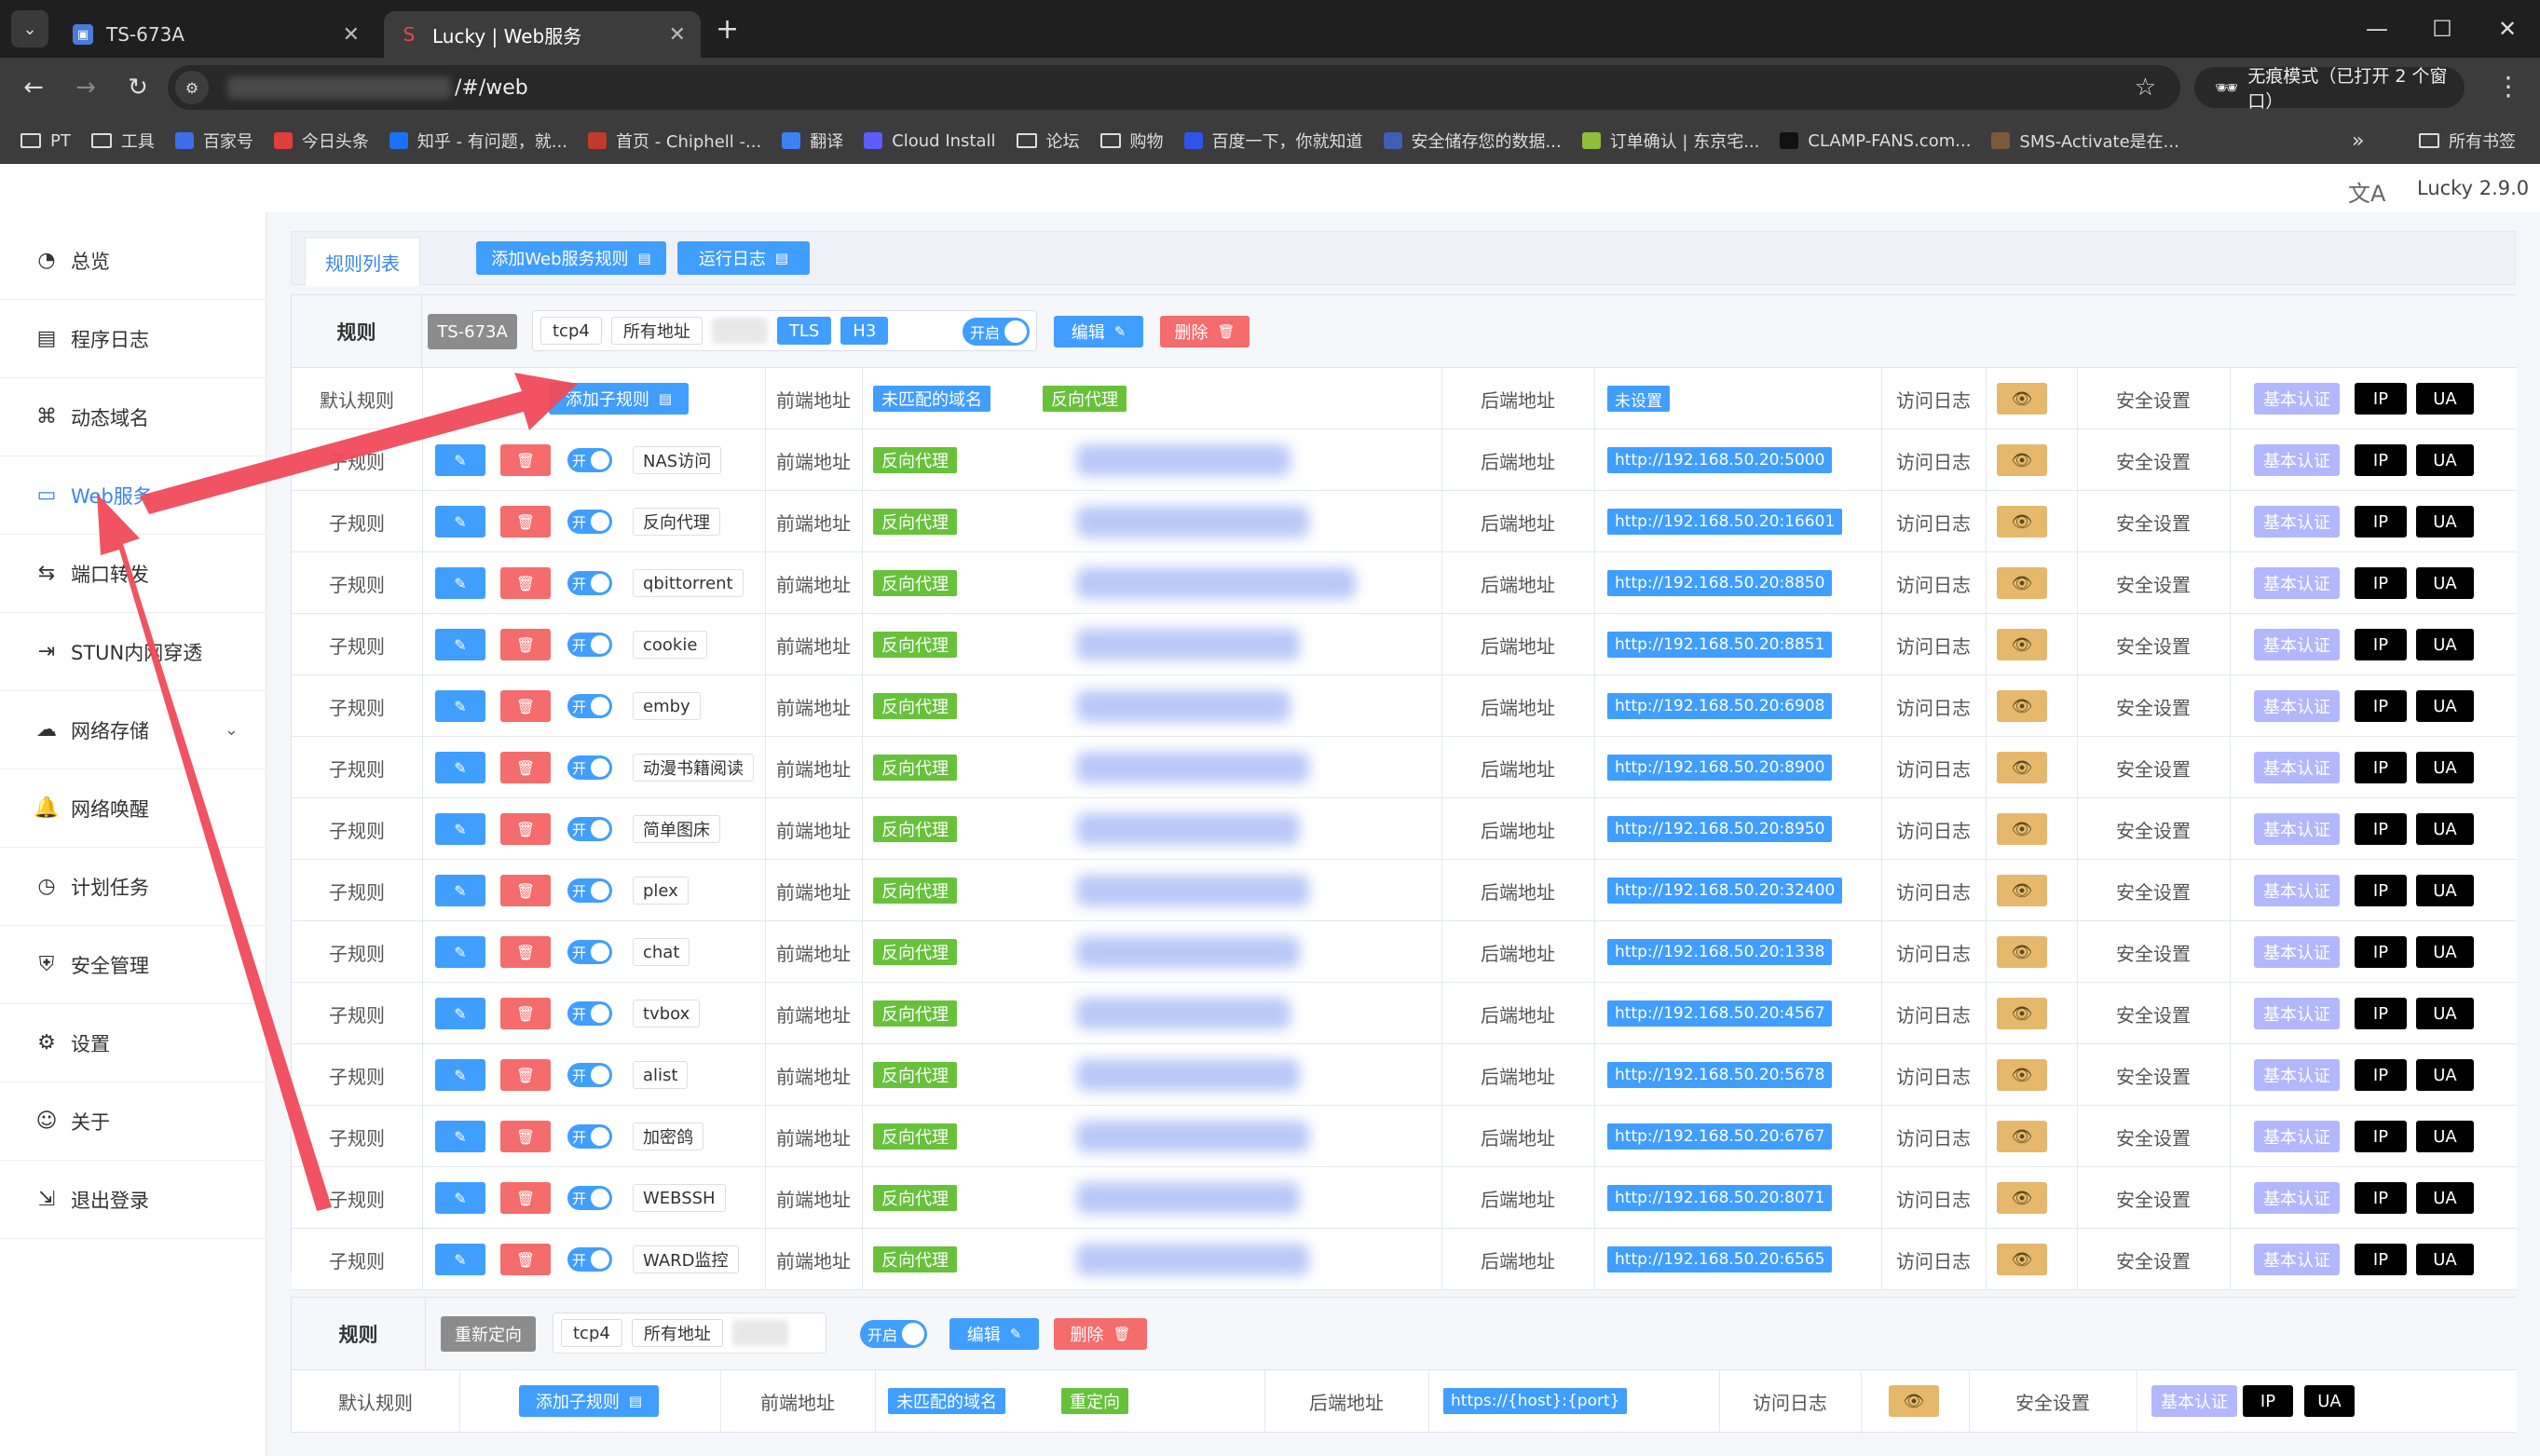 The image size is (2540, 1456). I want to click on sidebar-item-log: ▤ 程序日志, so click(133, 339).